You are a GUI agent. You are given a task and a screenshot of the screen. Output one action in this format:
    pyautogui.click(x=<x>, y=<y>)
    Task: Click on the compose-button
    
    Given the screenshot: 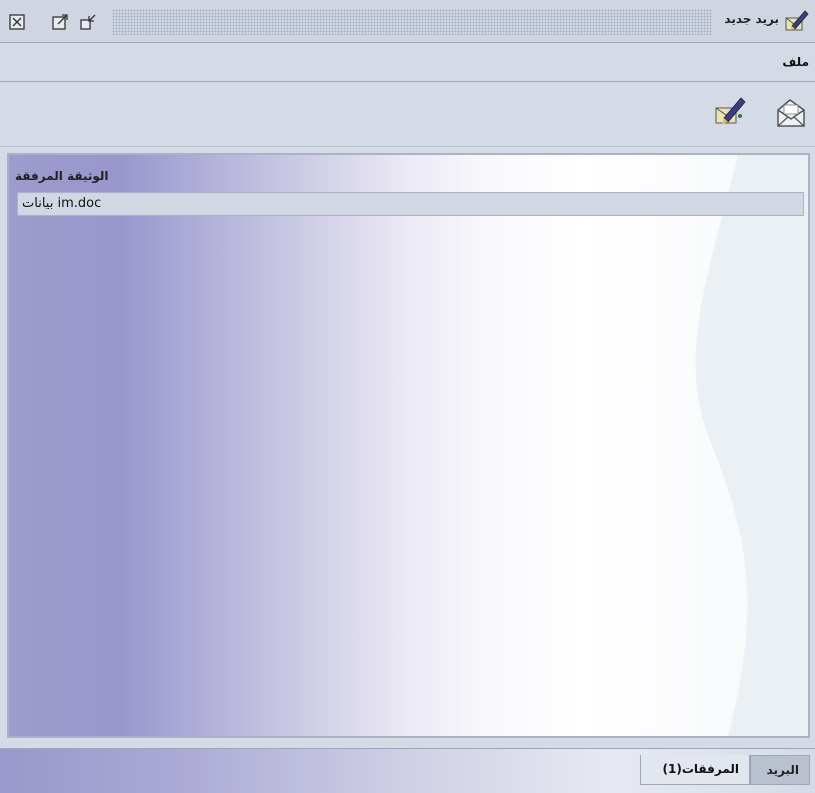 What is the action you would take?
    pyautogui.click(x=732, y=114)
    